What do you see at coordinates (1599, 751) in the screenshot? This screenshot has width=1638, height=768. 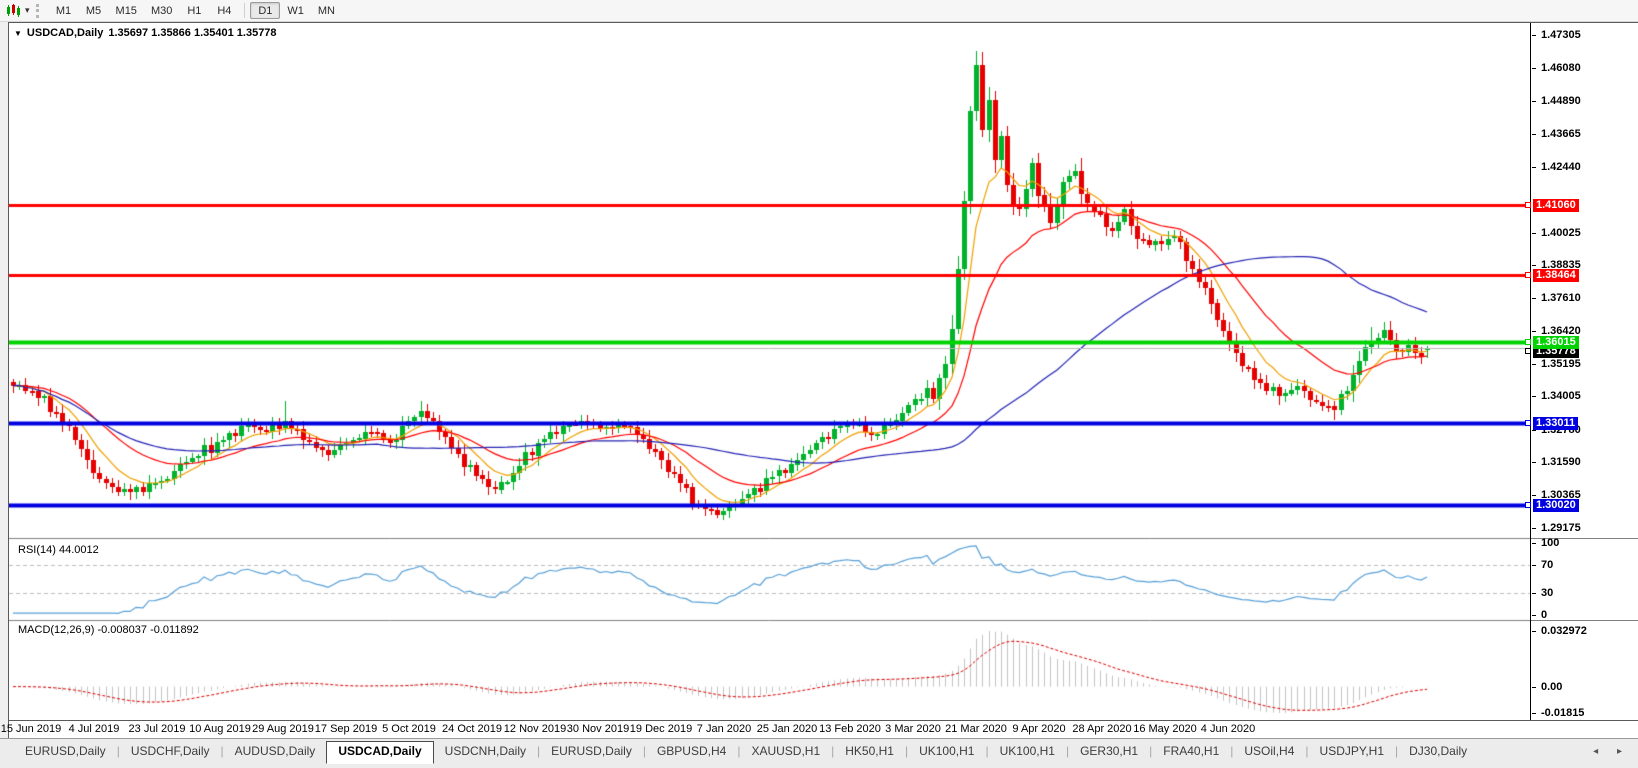 I see `tab-scroll-left-icon: ◂` at bounding box center [1599, 751].